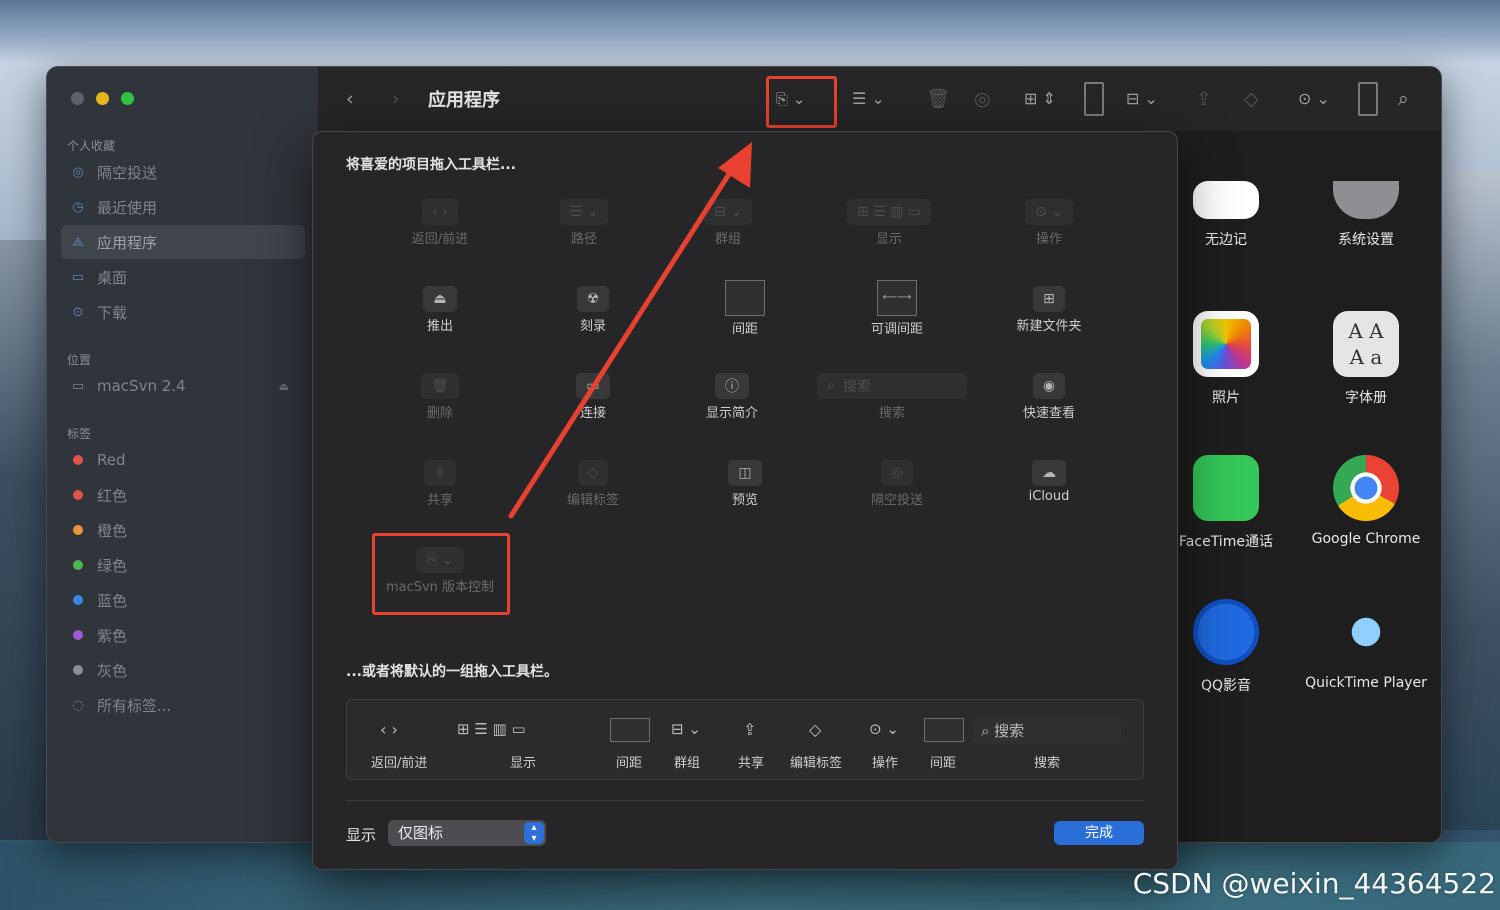 The image size is (1500, 910). What do you see at coordinates (624, 338) in the screenshot?
I see `arrow-shaft` at bounding box center [624, 338].